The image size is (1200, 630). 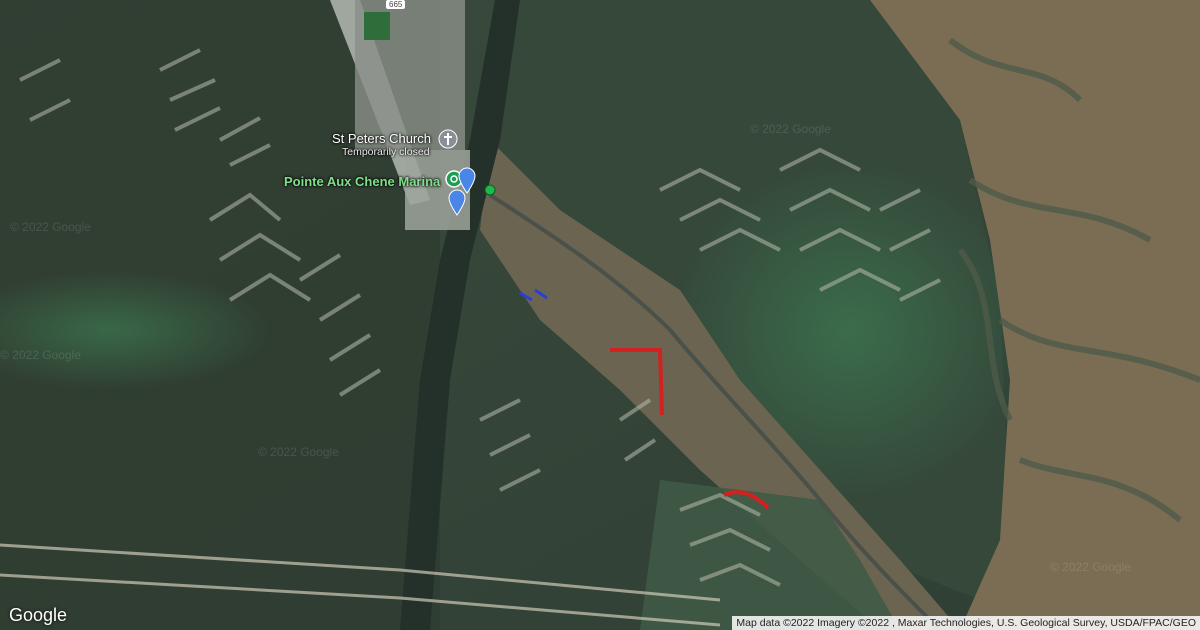 I want to click on church-status-label: Temporarily closed, so click(x=386, y=152).